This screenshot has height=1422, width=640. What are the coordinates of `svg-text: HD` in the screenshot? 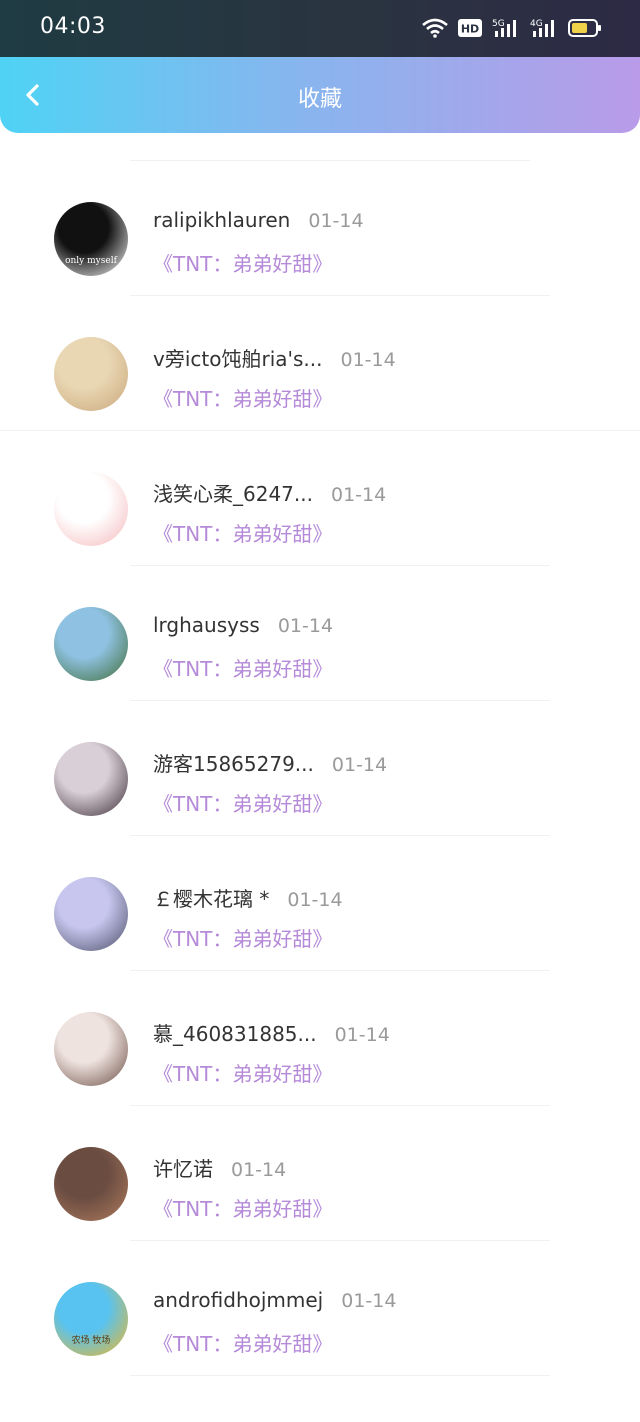 It's located at (470, 29).